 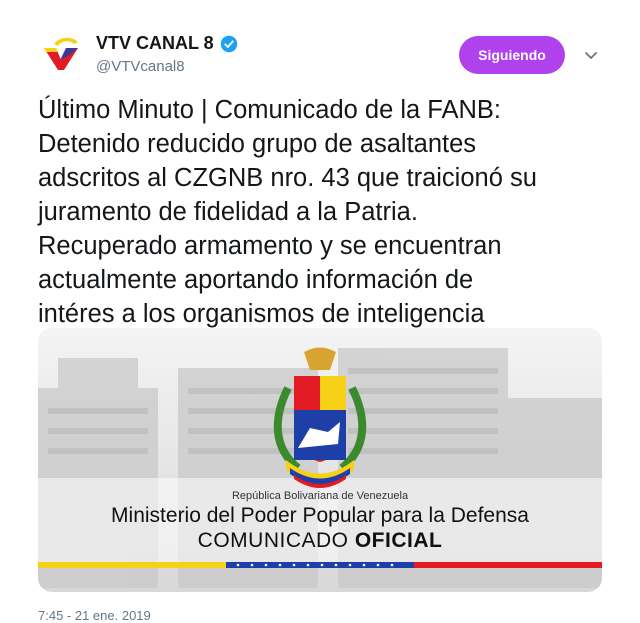 What do you see at coordinates (508, 565) in the screenshot?
I see `flag-stripe-red` at bounding box center [508, 565].